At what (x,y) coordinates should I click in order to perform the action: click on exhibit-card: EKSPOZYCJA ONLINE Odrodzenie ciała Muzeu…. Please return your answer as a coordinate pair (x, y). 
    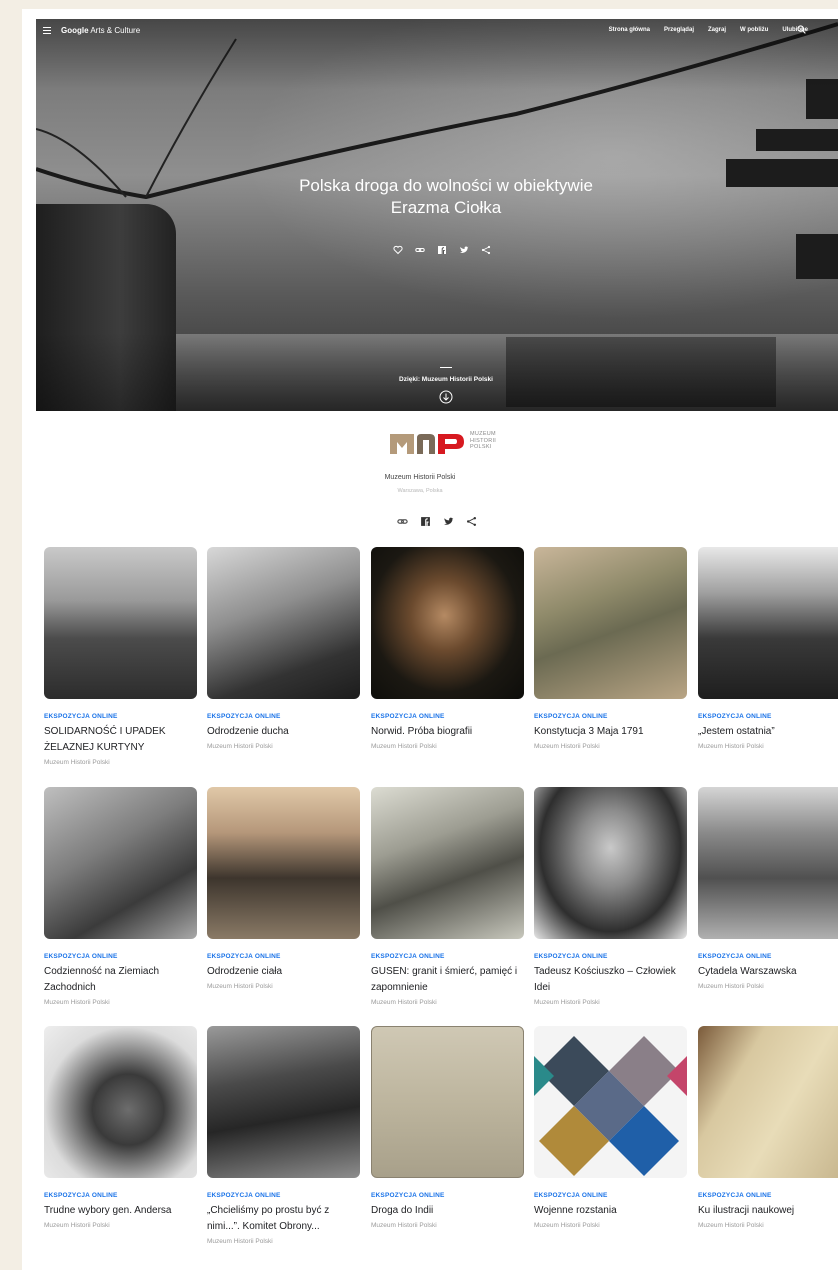
    Looking at the image, I should click on (283, 888).